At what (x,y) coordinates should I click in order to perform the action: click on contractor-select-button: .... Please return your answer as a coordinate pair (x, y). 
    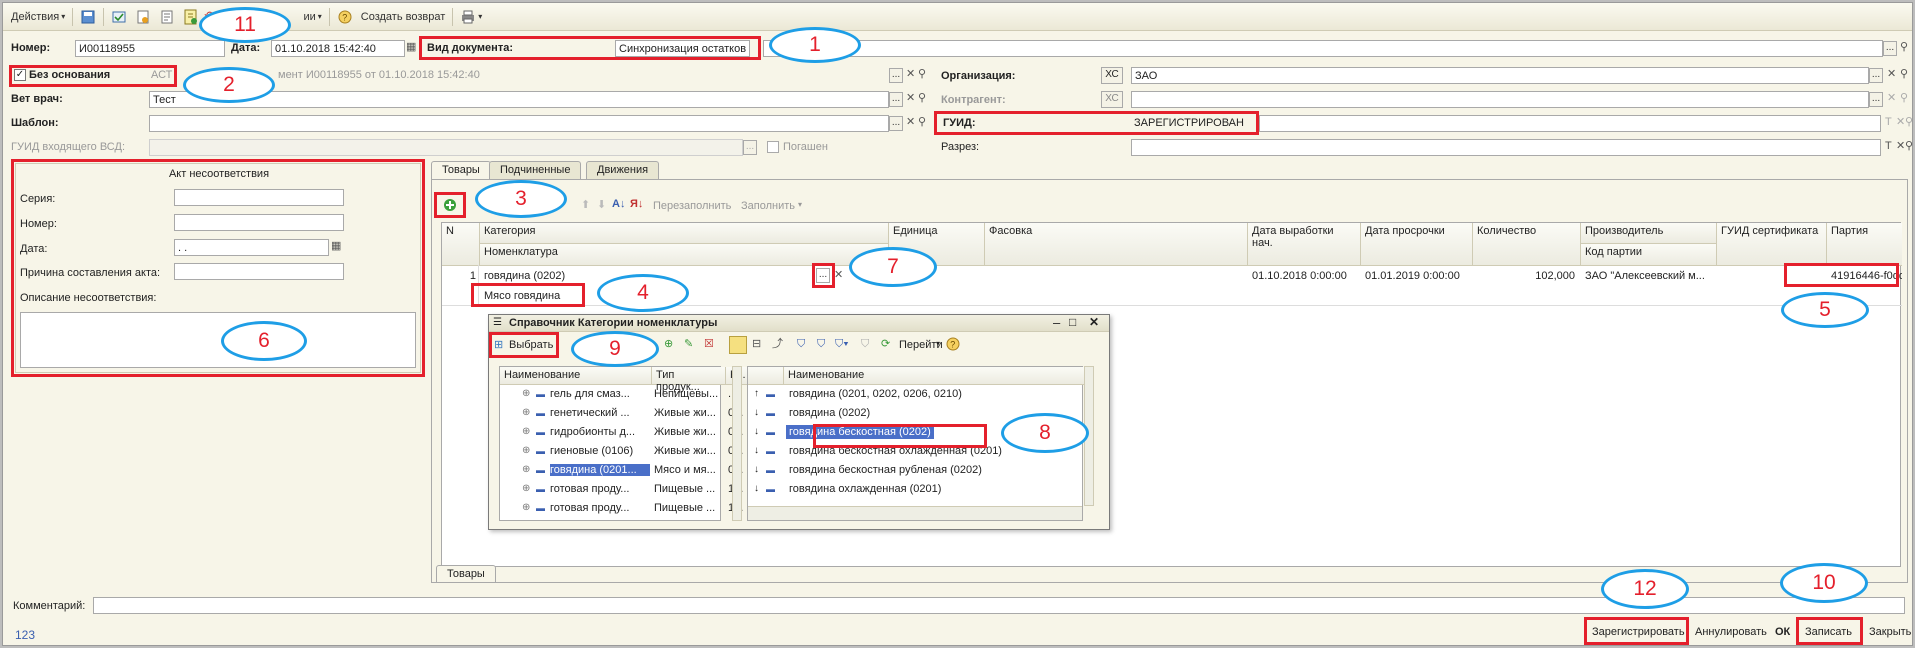
    Looking at the image, I should click on (1876, 99).